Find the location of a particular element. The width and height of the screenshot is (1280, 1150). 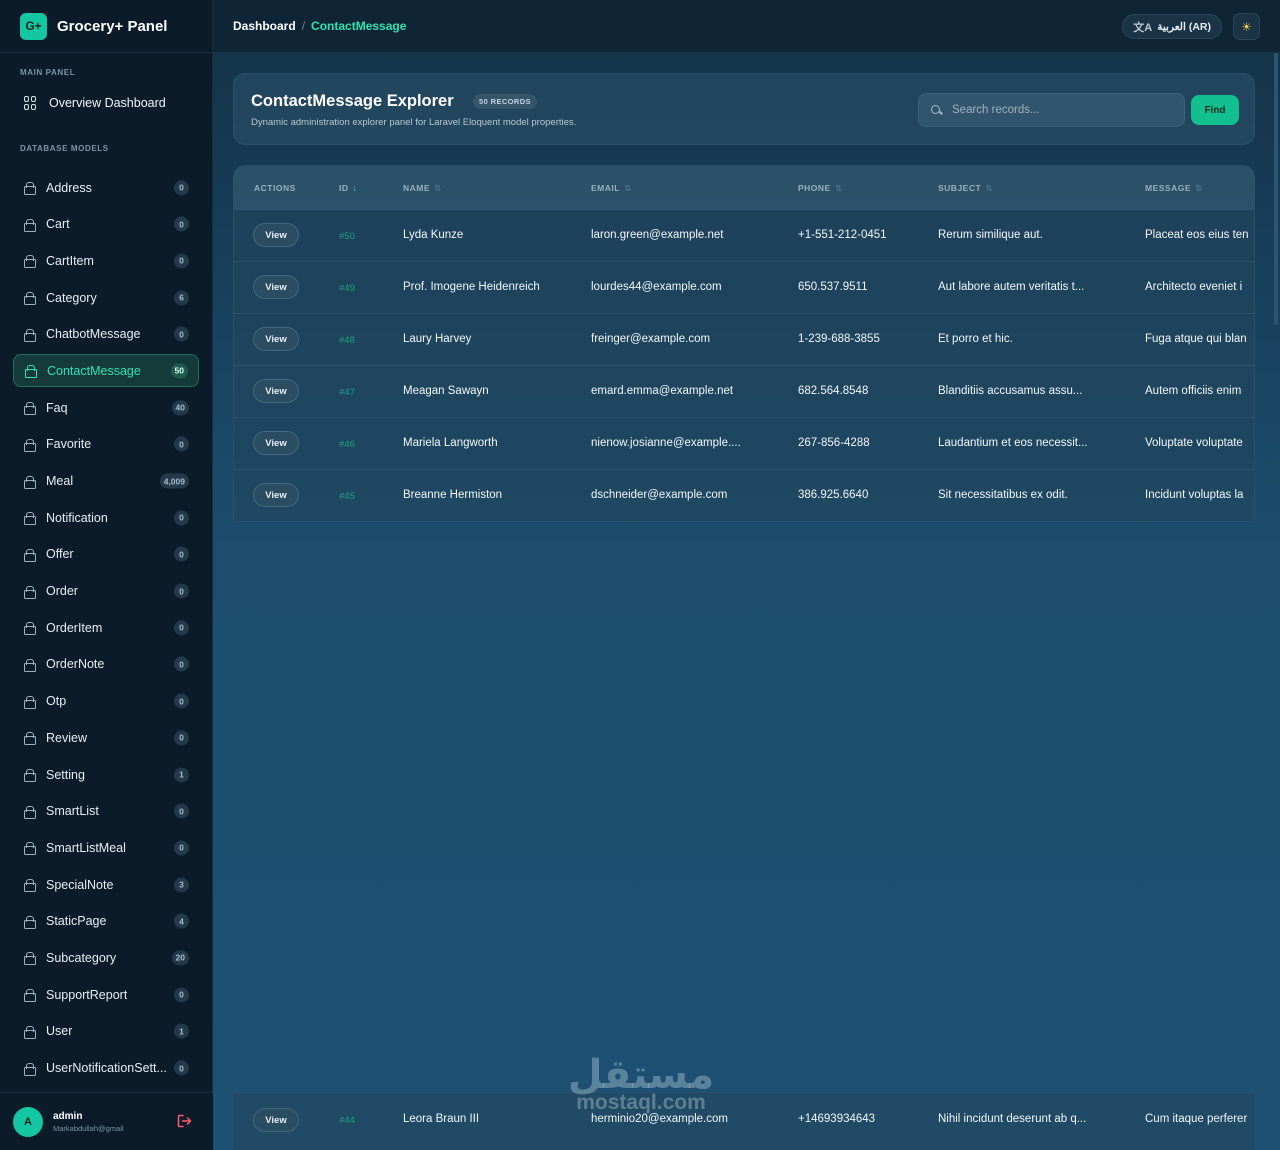

sidebar-item-label: Cart is located at coordinates (58, 224).